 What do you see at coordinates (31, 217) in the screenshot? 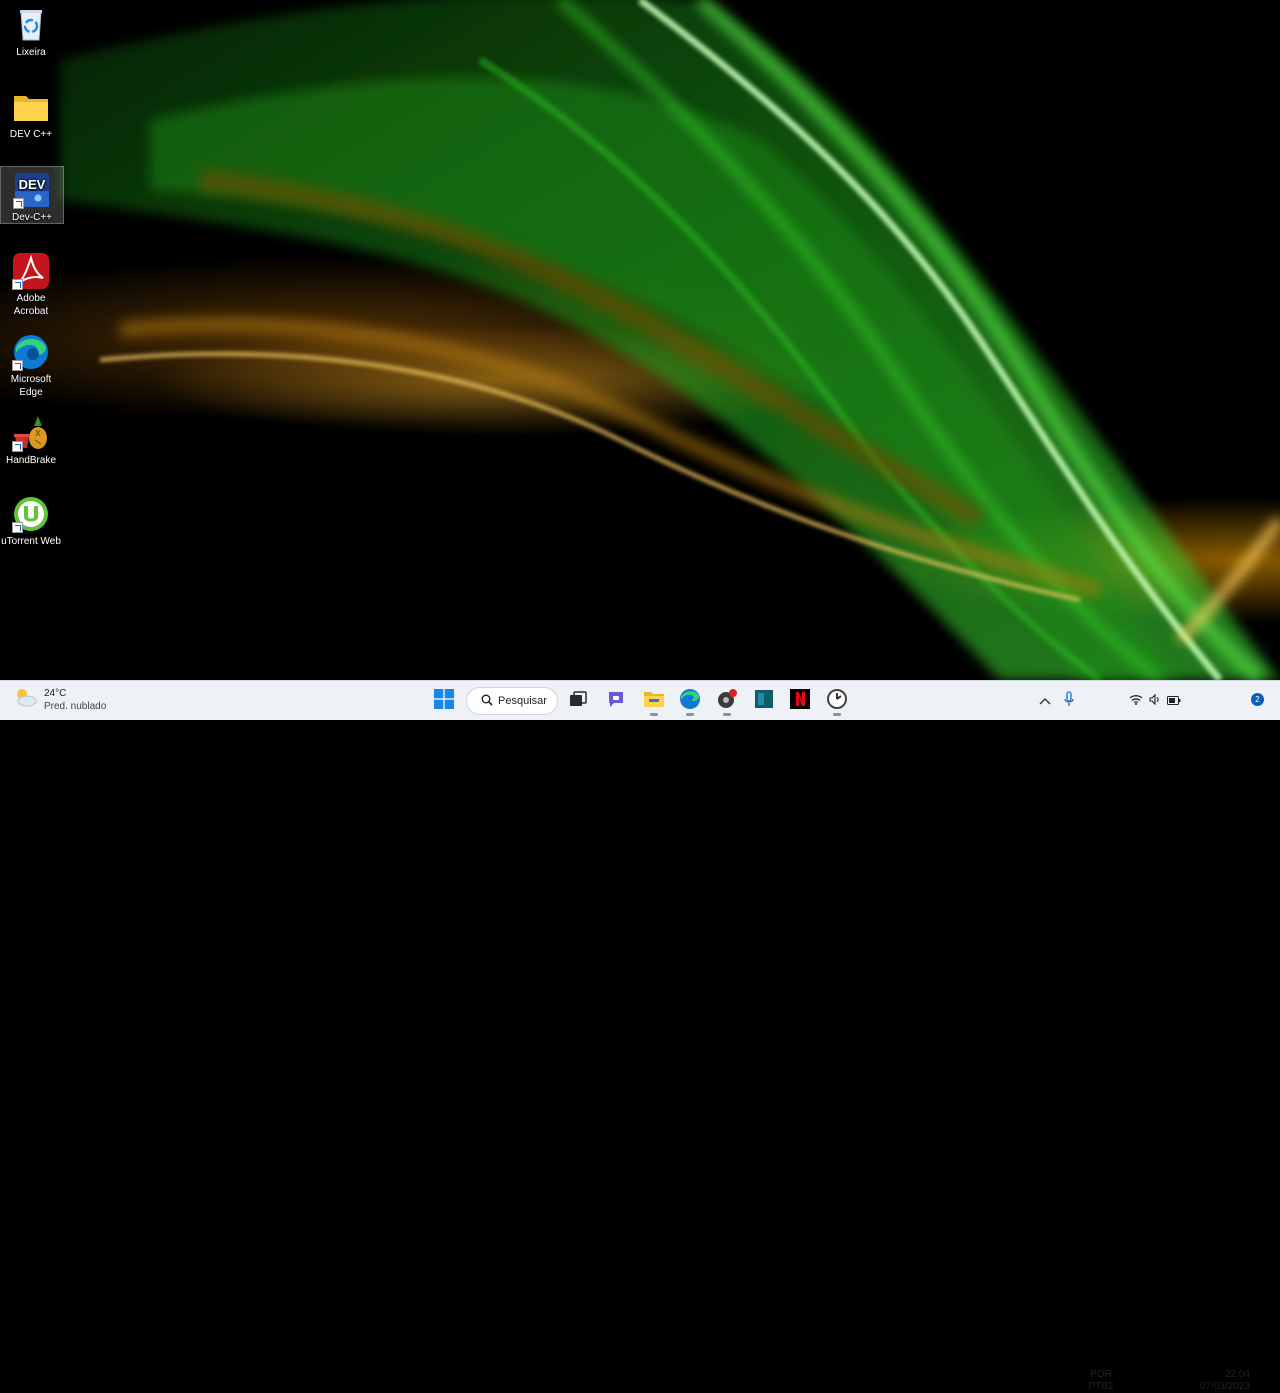
I see `desktop-icon-label: Dev-C++` at bounding box center [31, 217].